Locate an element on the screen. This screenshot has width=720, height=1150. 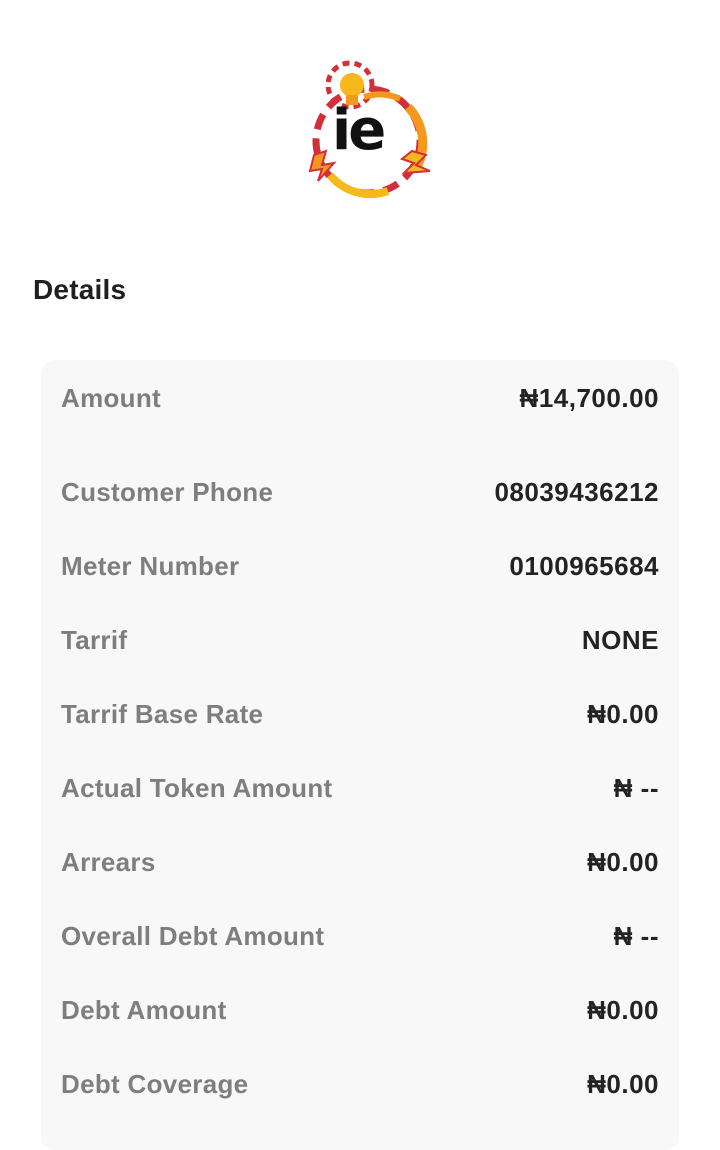
detail-row-debt-amount: Debt Amount ₦0.00 is located at coordinates (360, 1010).